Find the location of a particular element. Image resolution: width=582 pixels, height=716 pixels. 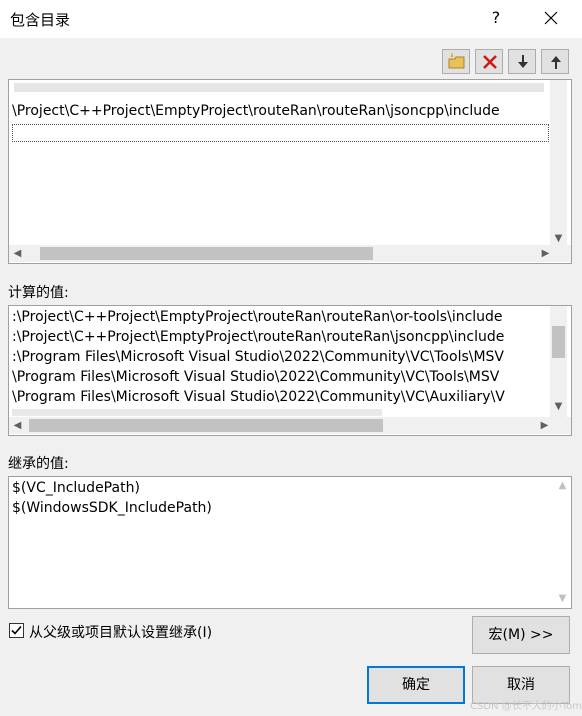

list-item: $(WindowsSDK_IncludePath) is located at coordinates (112, 508).